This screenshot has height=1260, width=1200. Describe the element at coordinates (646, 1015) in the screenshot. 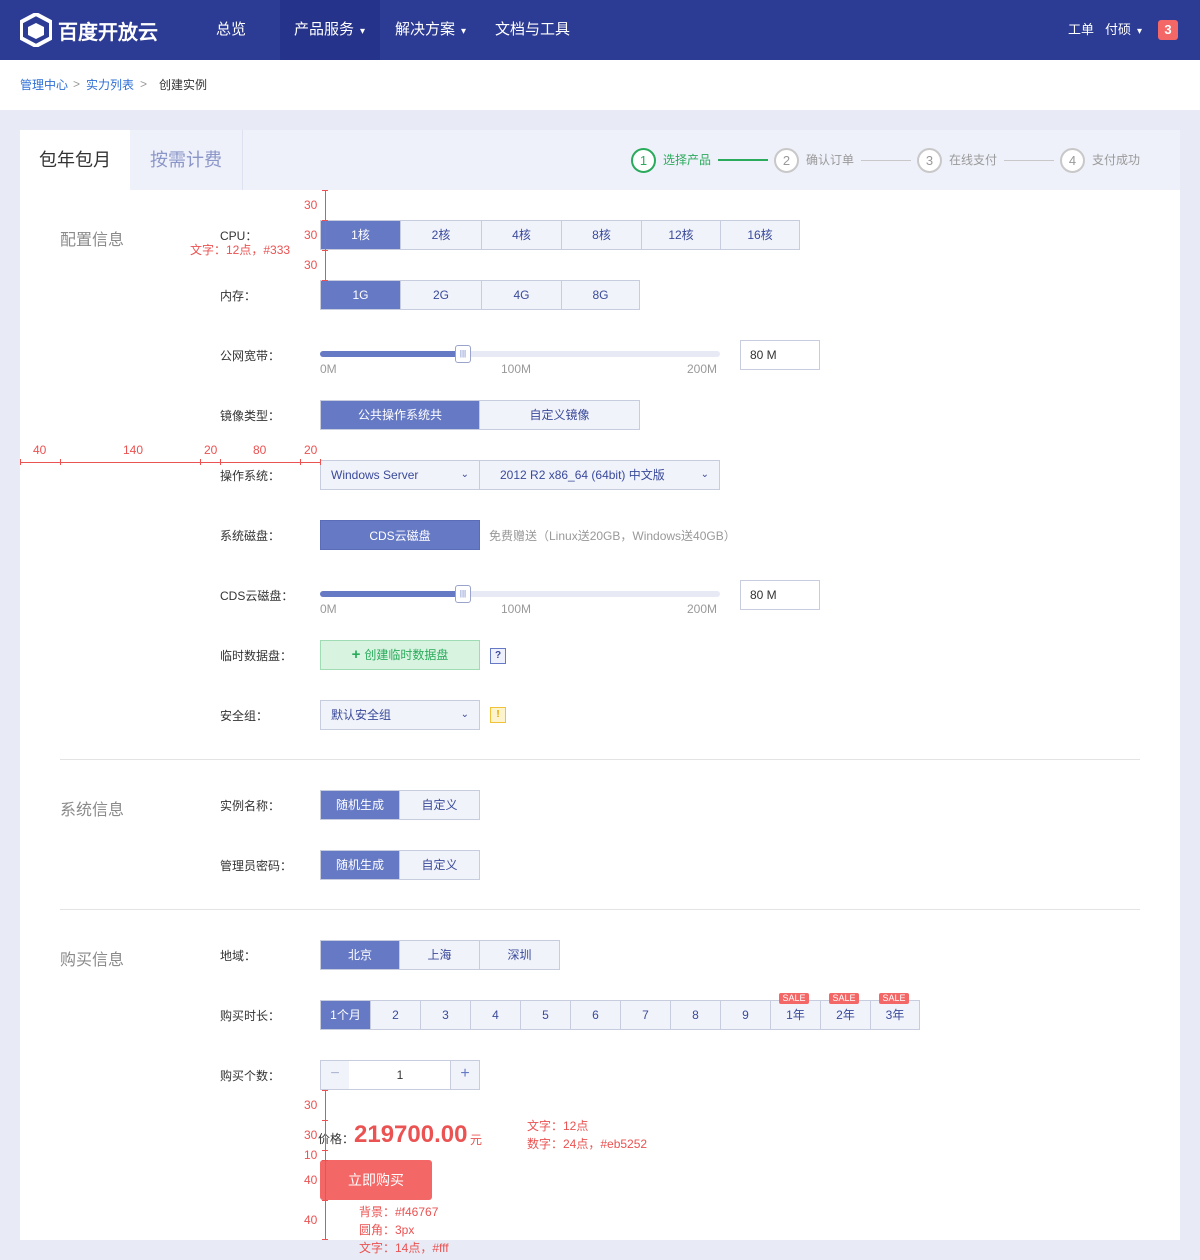

I see `duration-option: 7` at that location.